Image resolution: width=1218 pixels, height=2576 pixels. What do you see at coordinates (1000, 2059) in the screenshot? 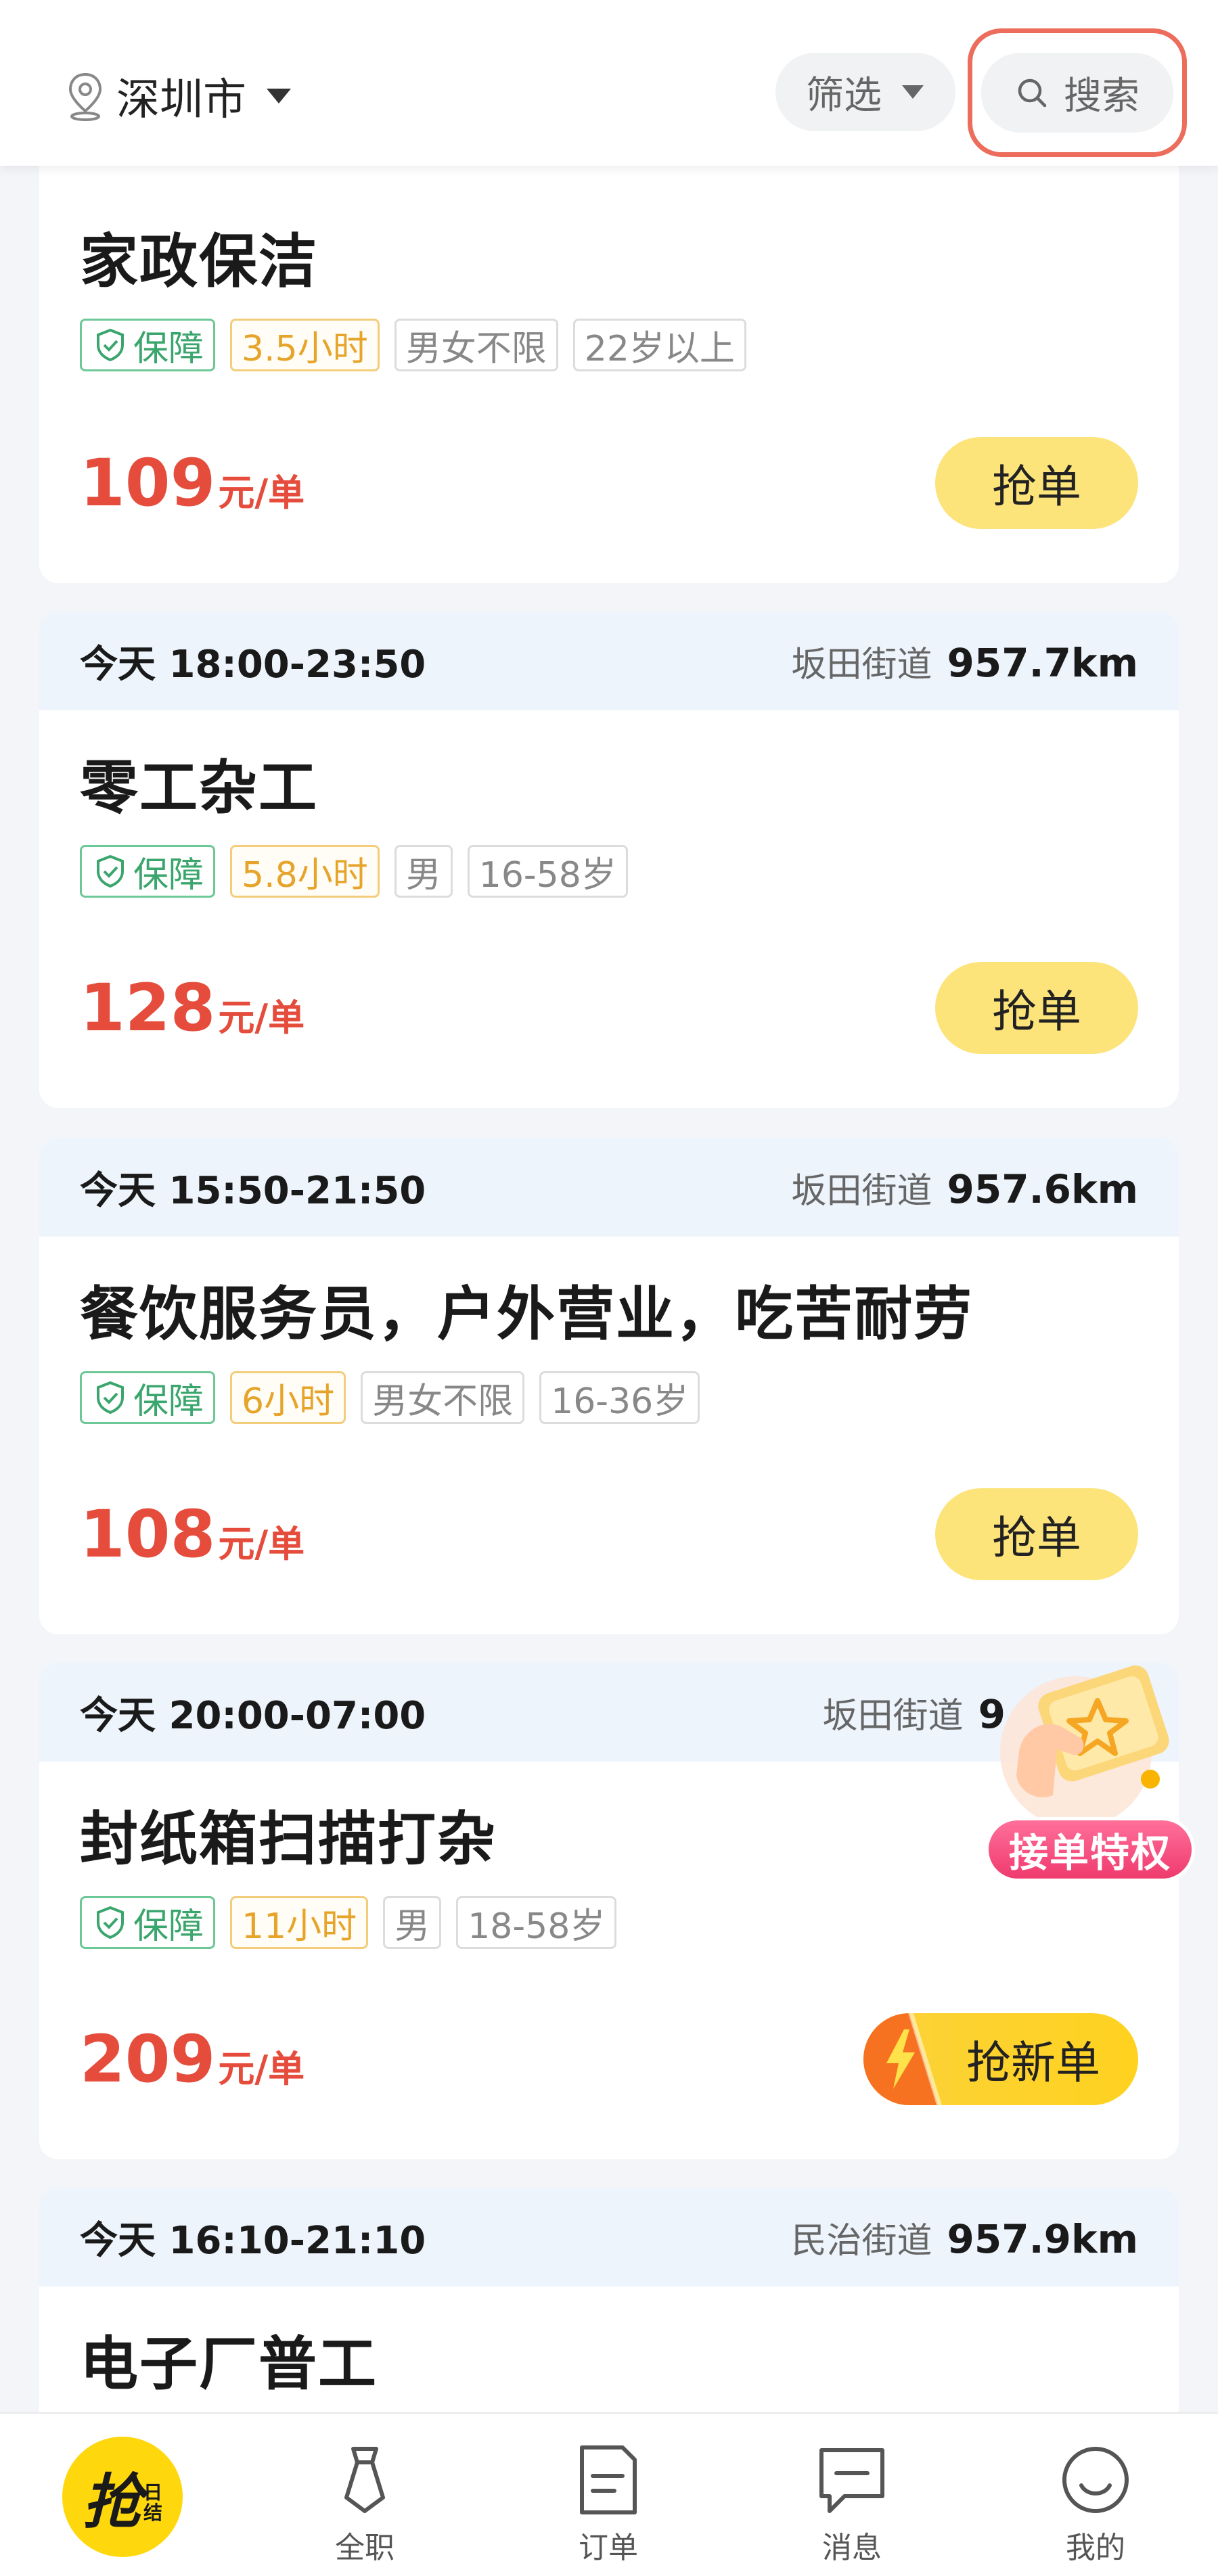
I see `grab-new-order-button: 抢新单` at bounding box center [1000, 2059].